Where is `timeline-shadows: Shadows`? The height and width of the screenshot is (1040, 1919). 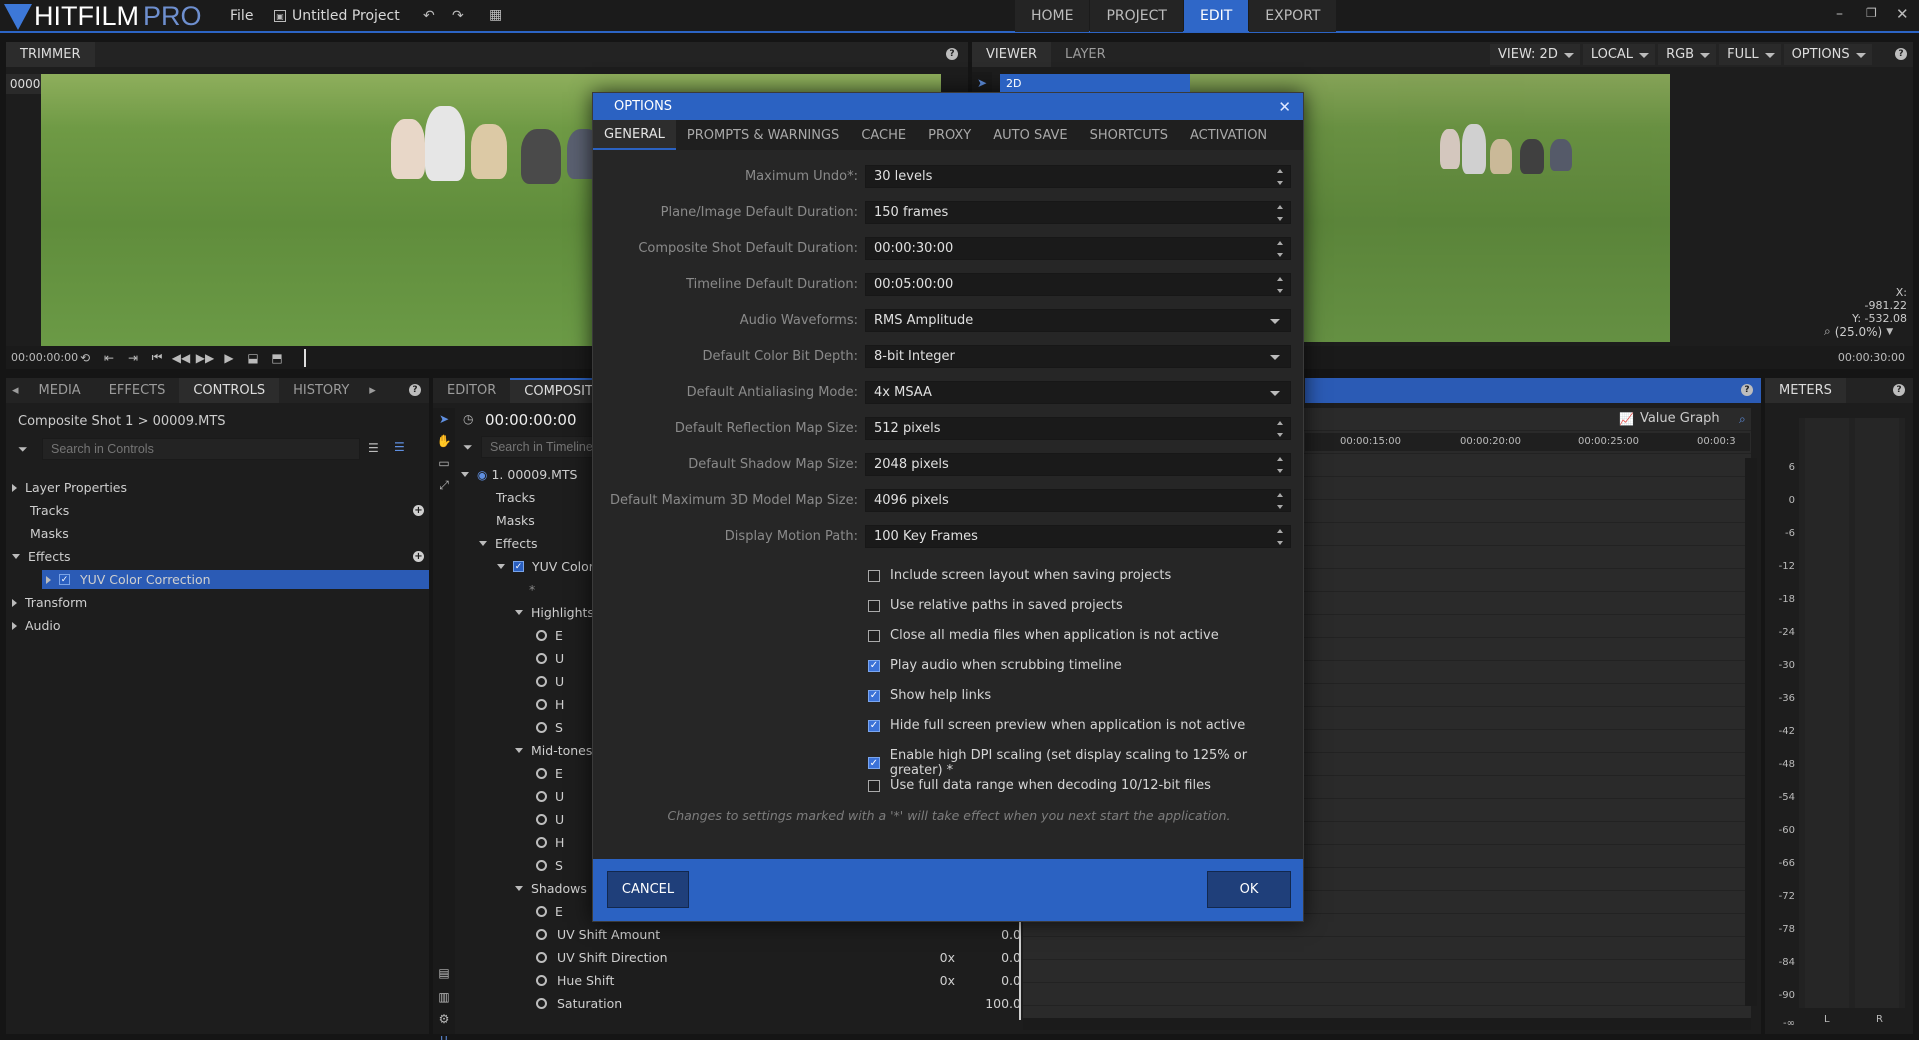
timeline-shadows: Shadows is located at coordinates (551, 888).